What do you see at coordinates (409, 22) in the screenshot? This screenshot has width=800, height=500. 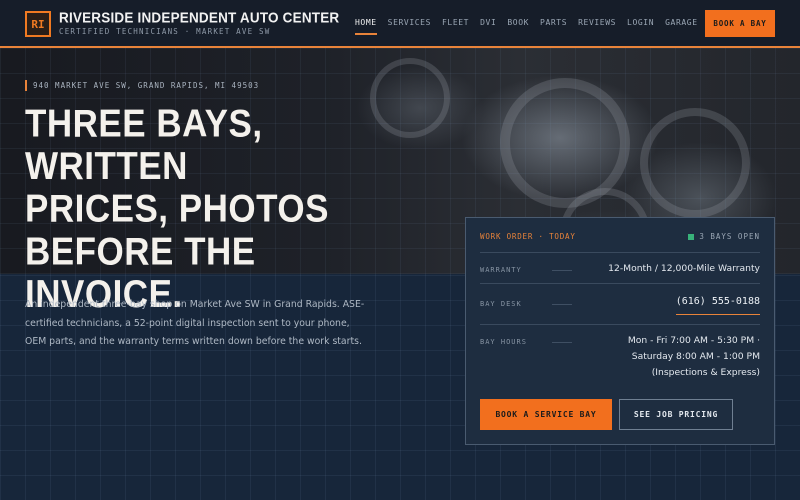 I see `nav-item-services: SERVICES` at bounding box center [409, 22].